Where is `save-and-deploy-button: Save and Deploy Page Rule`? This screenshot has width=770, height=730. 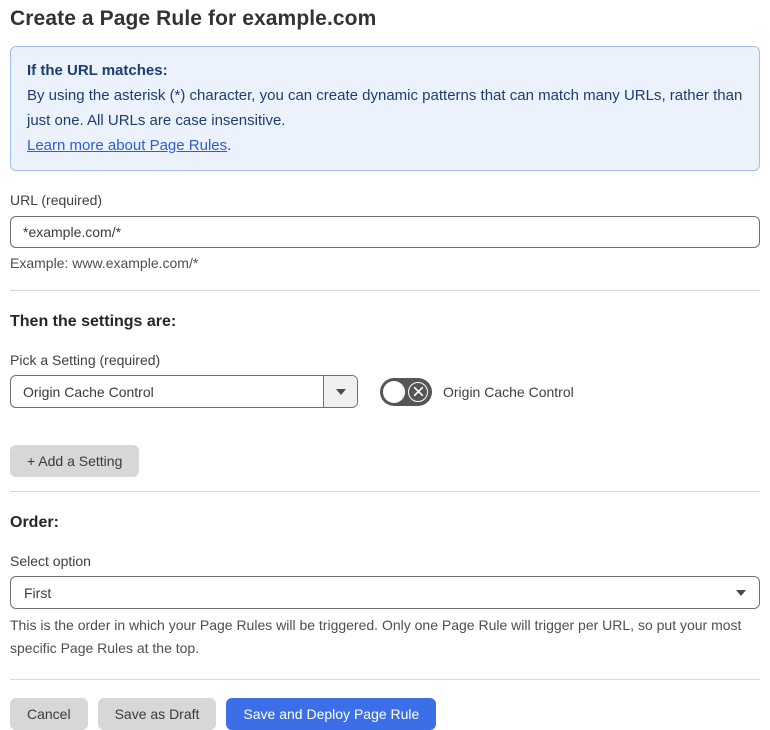 save-and-deploy-button: Save and Deploy Page Rule is located at coordinates (331, 714).